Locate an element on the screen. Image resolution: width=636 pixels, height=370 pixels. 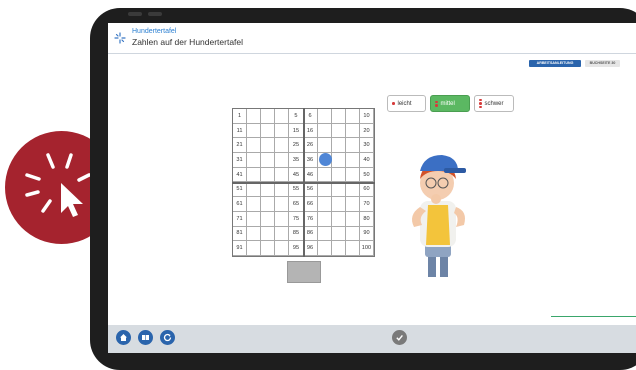
grid-cell: 61 is located at coordinates (240, 204).